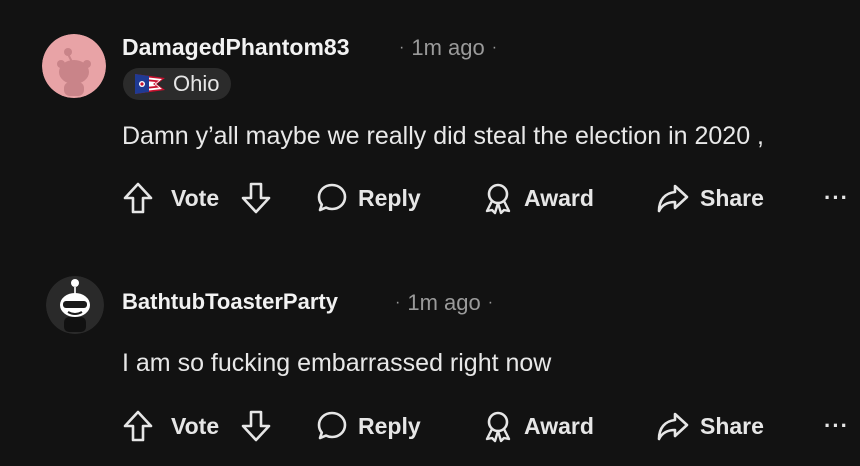  I want to click on username: DamagedPhantom83, so click(236, 47).